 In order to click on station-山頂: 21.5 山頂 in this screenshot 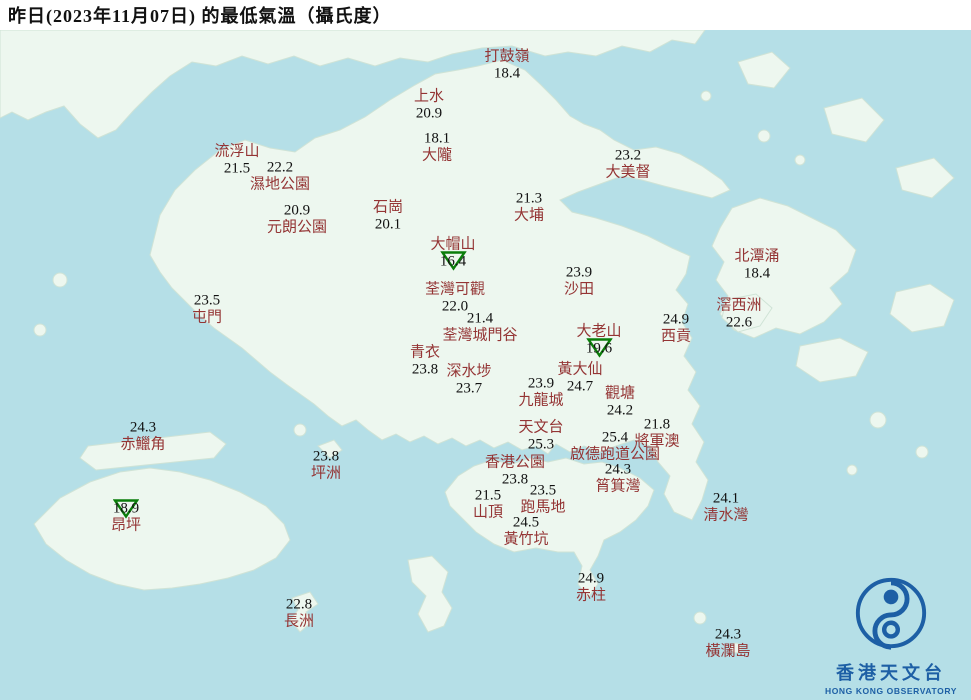, I will do `click(488, 504)`.